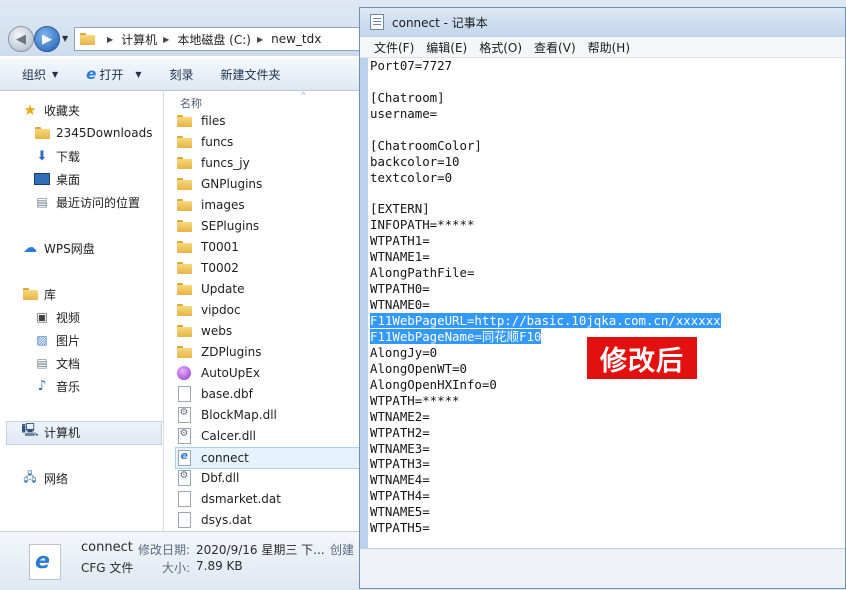 This screenshot has width=846, height=590. Describe the element at coordinates (51, 110) in the screenshot. I see `nav-favorites: ★ 收藏夹` at that location.